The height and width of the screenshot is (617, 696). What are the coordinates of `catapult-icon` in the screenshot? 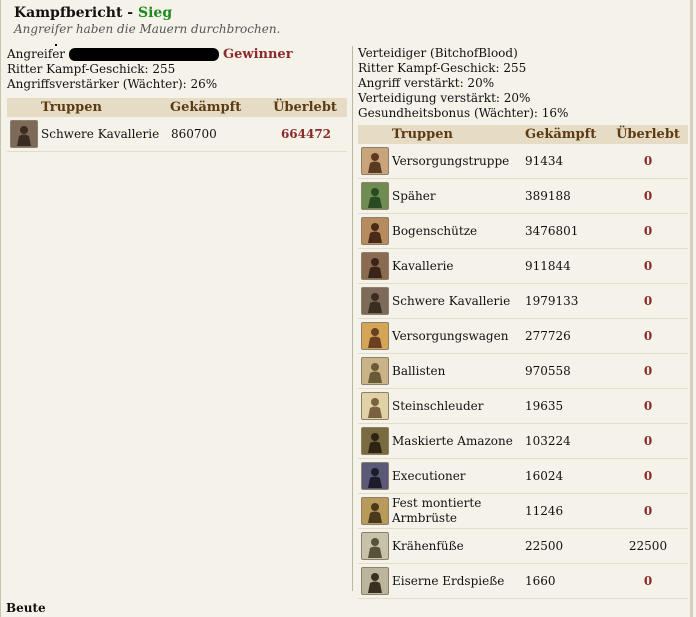 It's located at (375, 406).